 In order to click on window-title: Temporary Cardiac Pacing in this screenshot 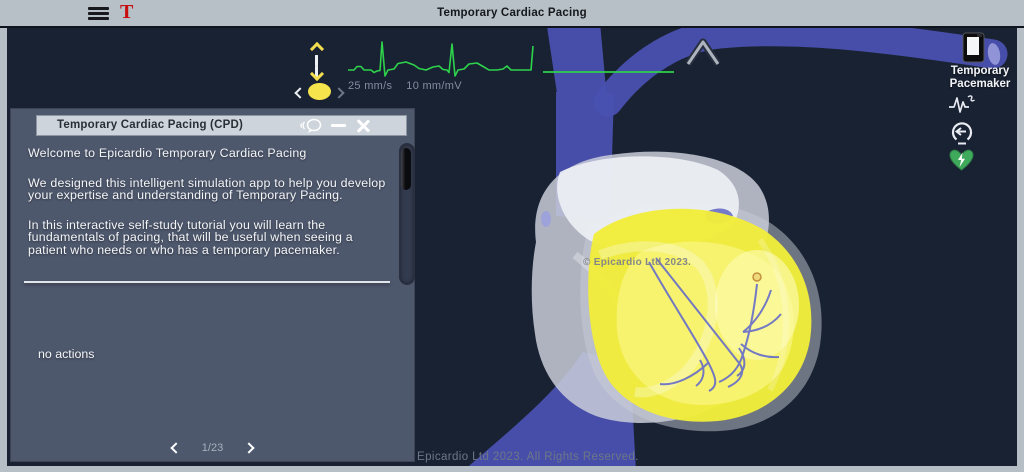, I will do `click(512, 13)`.